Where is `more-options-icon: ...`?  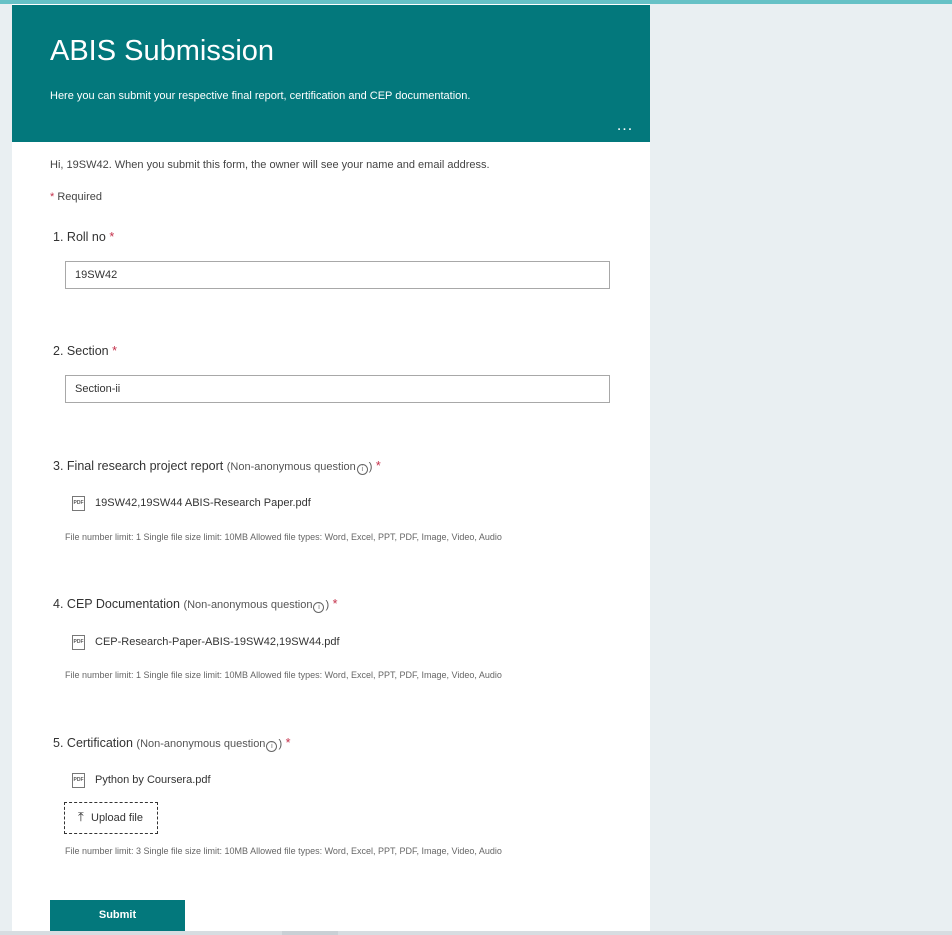 more-options-icon: ... is located at coordinates (625, 126).